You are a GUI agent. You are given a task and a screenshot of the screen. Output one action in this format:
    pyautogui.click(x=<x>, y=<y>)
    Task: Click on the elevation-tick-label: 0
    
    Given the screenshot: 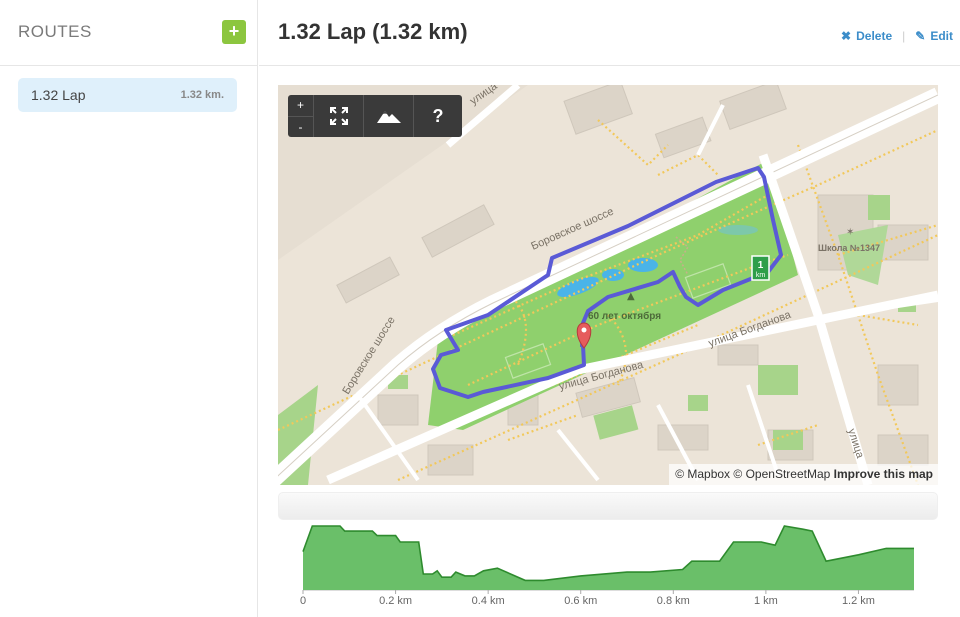 What is the action you would take?
    pyautogui.click(x=303, y=601)
    